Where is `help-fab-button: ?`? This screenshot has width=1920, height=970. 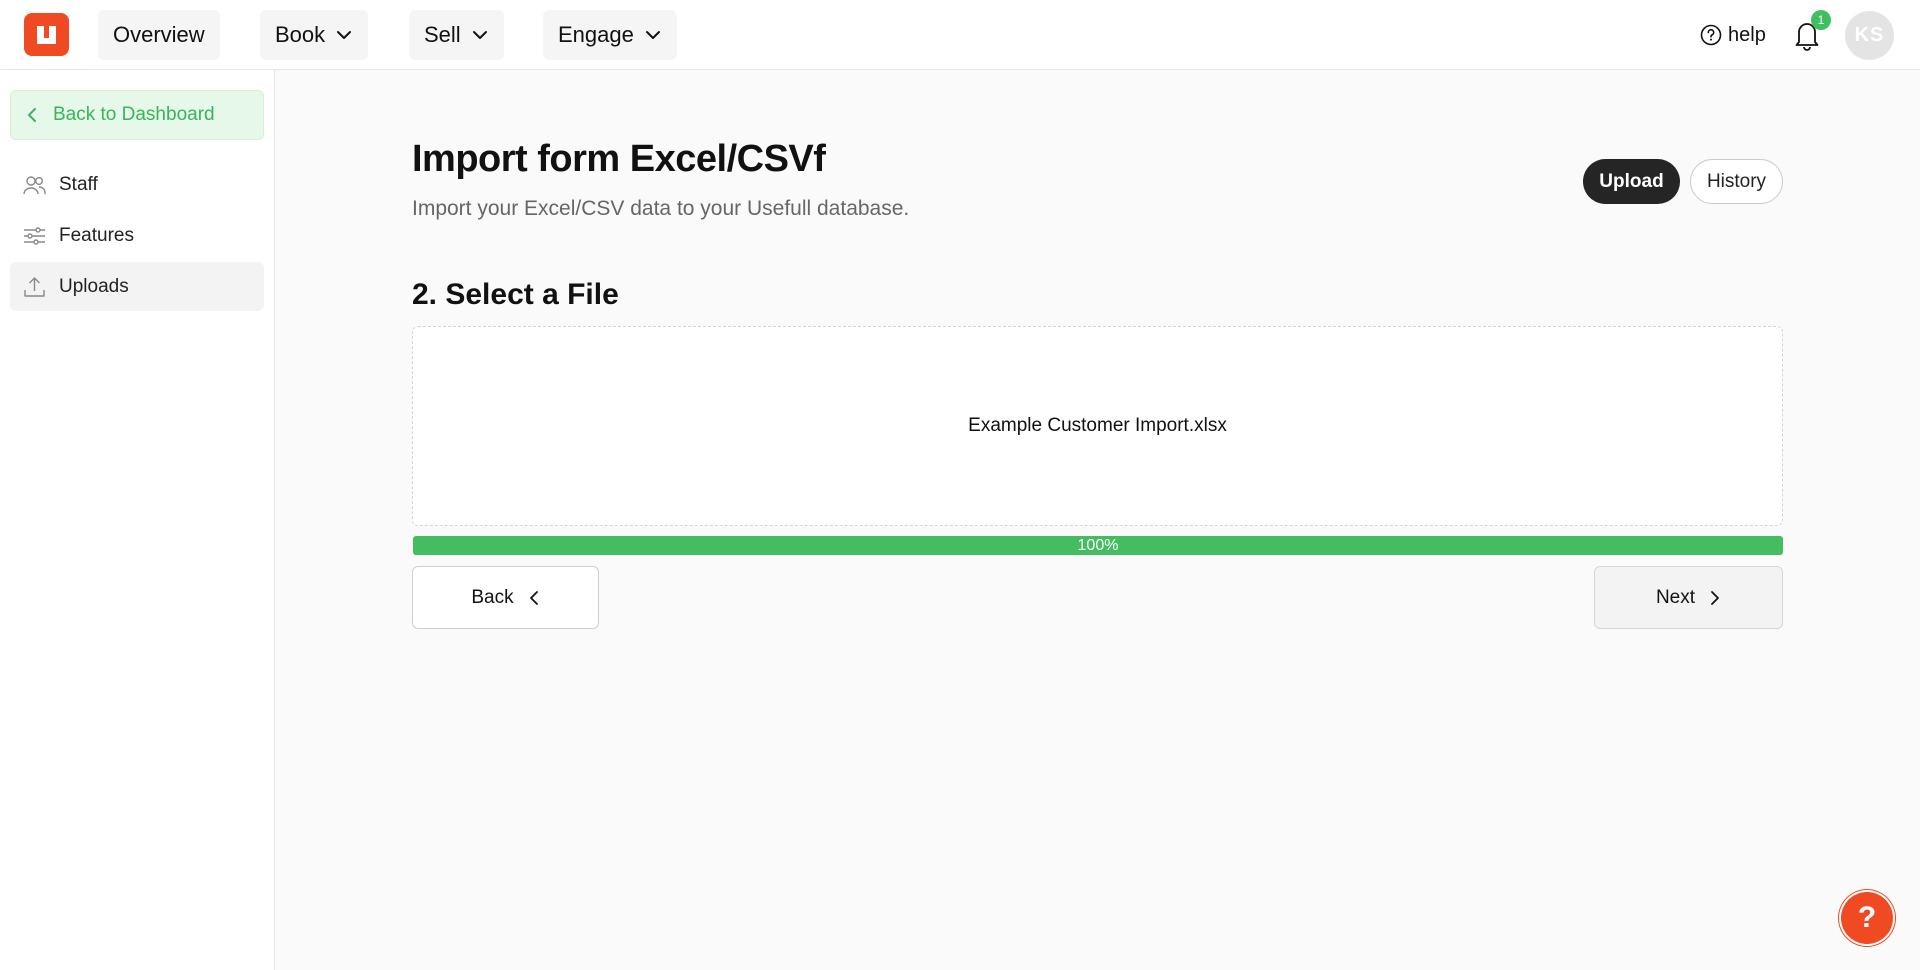
help-fab-button: ? is located at coordinates (1867, 918).